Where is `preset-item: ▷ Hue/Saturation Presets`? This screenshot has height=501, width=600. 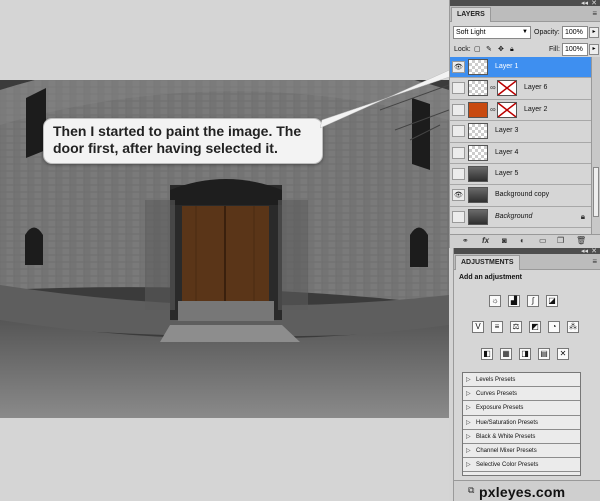 preset-item: ▷ Hue/Saturation Presets is located at coordinates (521, 423).